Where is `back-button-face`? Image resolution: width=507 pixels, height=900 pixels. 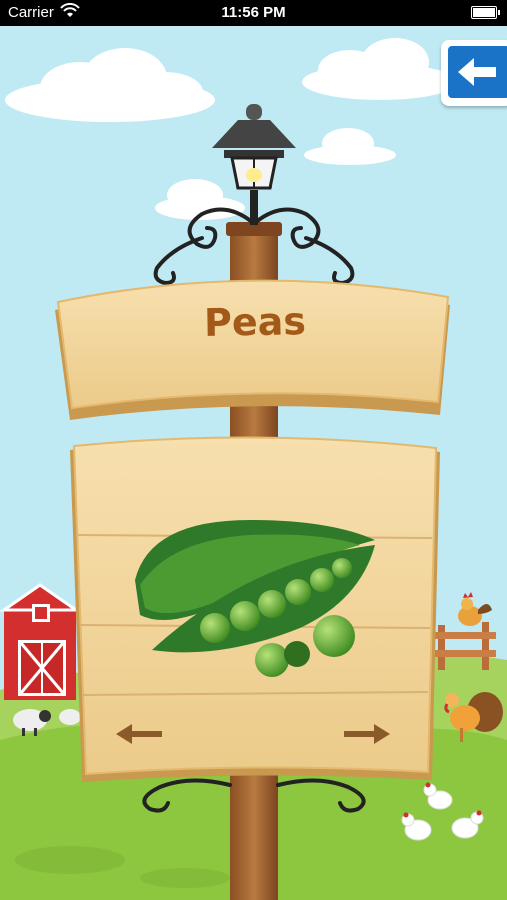
back-button-face is located at coordinates (477, 72).